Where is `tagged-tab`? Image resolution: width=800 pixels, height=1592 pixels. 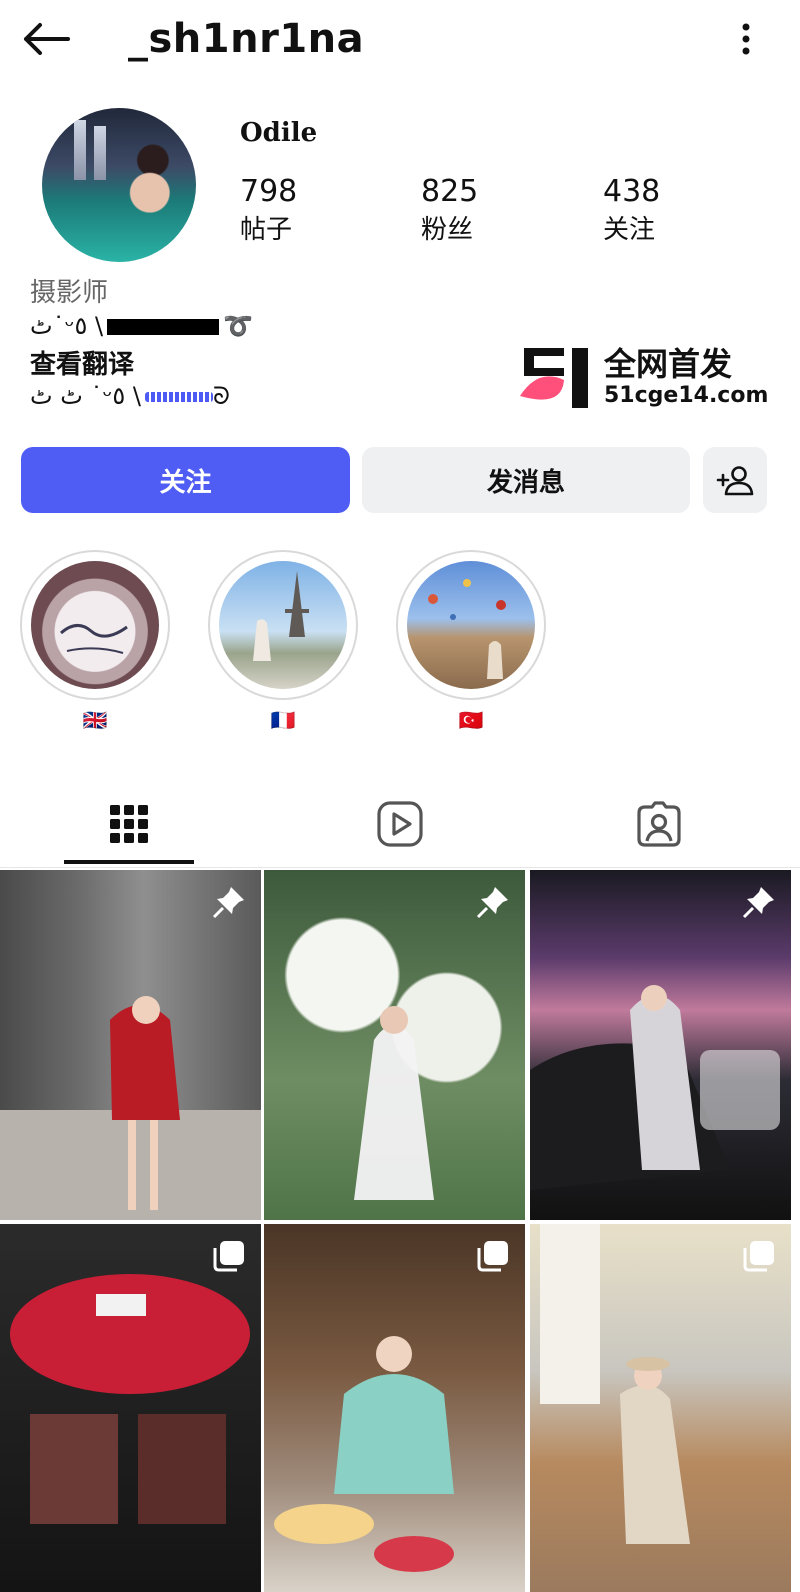 tagged-tab is located at coordinates (659, 824).